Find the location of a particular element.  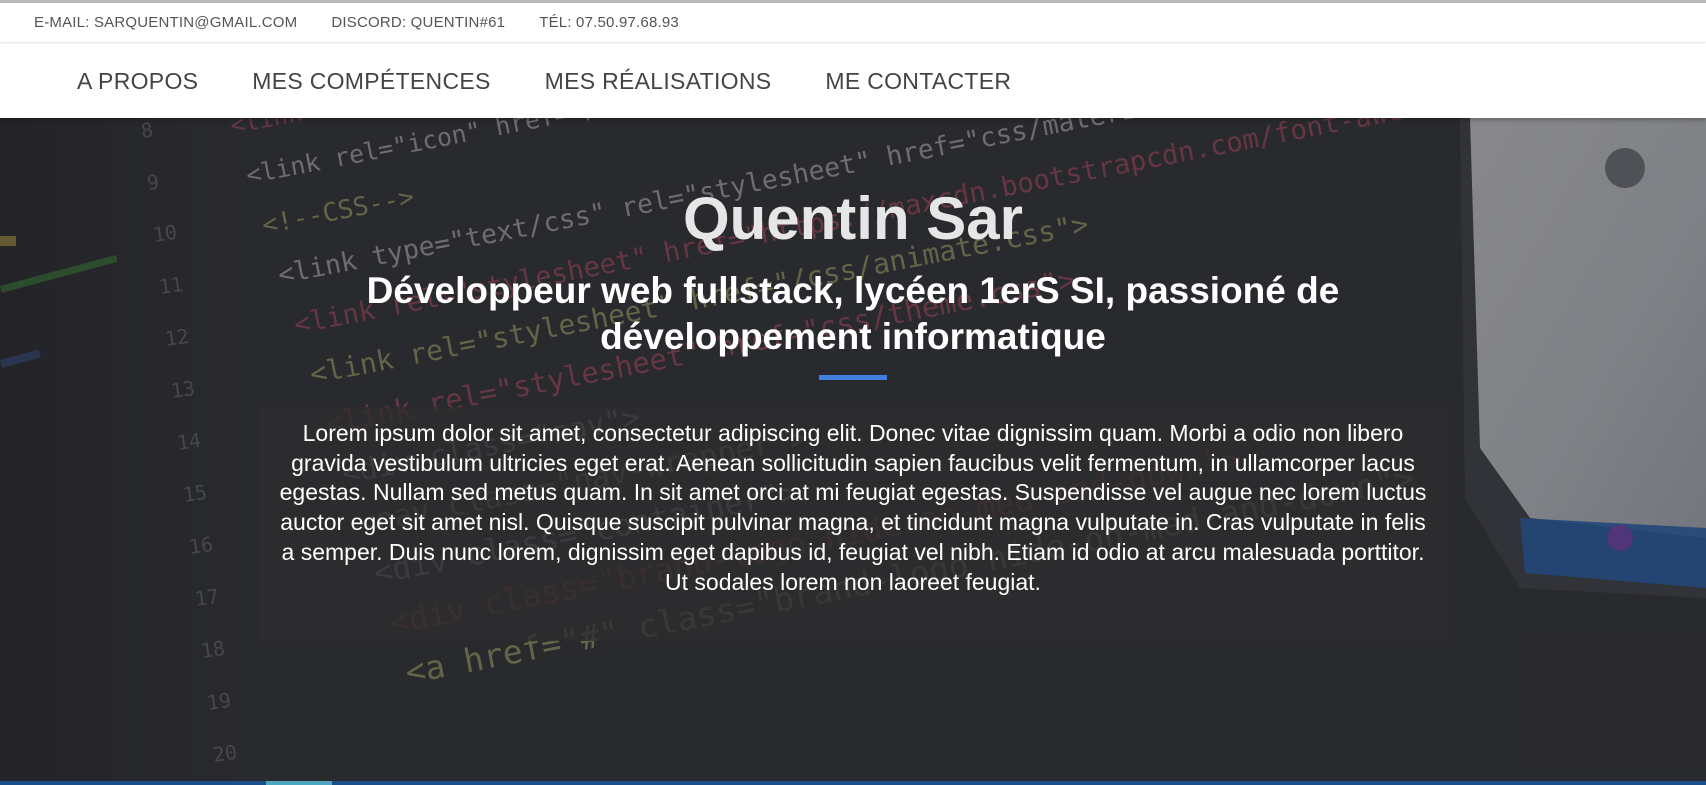

nav-link-competences: MES COMPÉTENCES is located at coordinates (371, 81).